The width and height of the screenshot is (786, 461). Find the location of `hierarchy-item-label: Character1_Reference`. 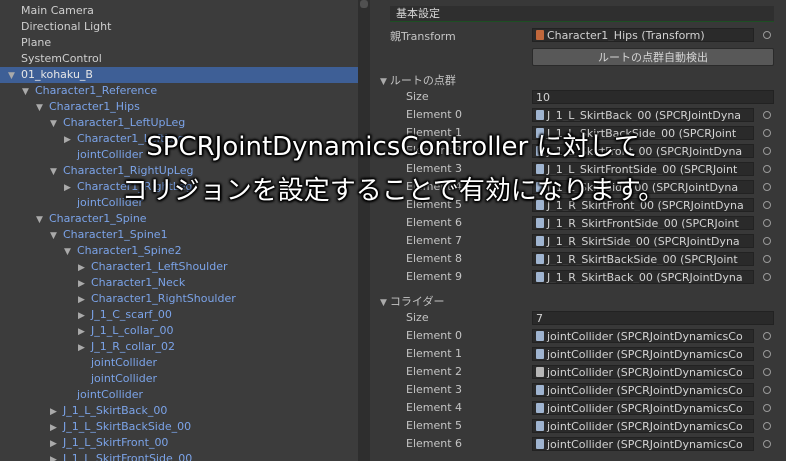

hierarchy-item-label: Character1_Reference is located at coordinates (96, 90).